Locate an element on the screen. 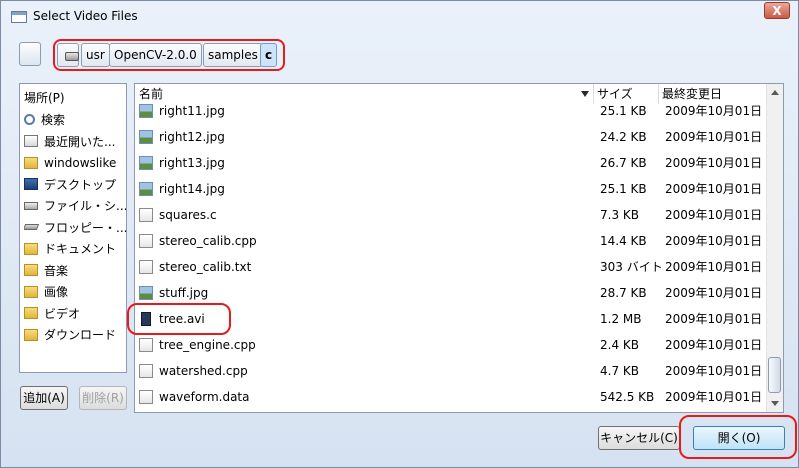 This screenshot has height=468, width=799. place-item: ドキュメント is located at coordinates (75, 249).